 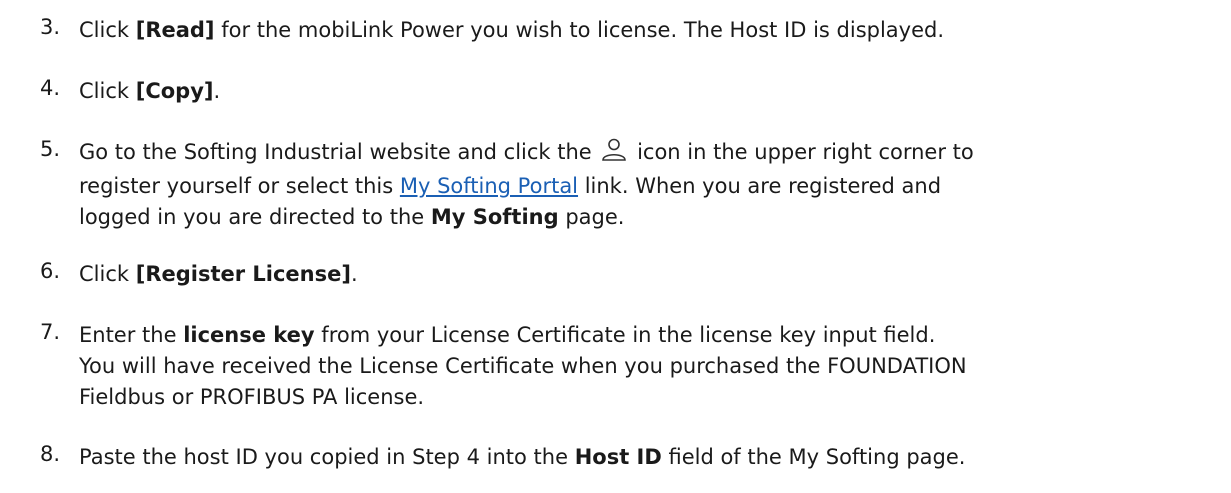 What do you see at coordinates (50, 88) in the screenshot?
I see `step-number: 4.` at bounding box center [50, 88].